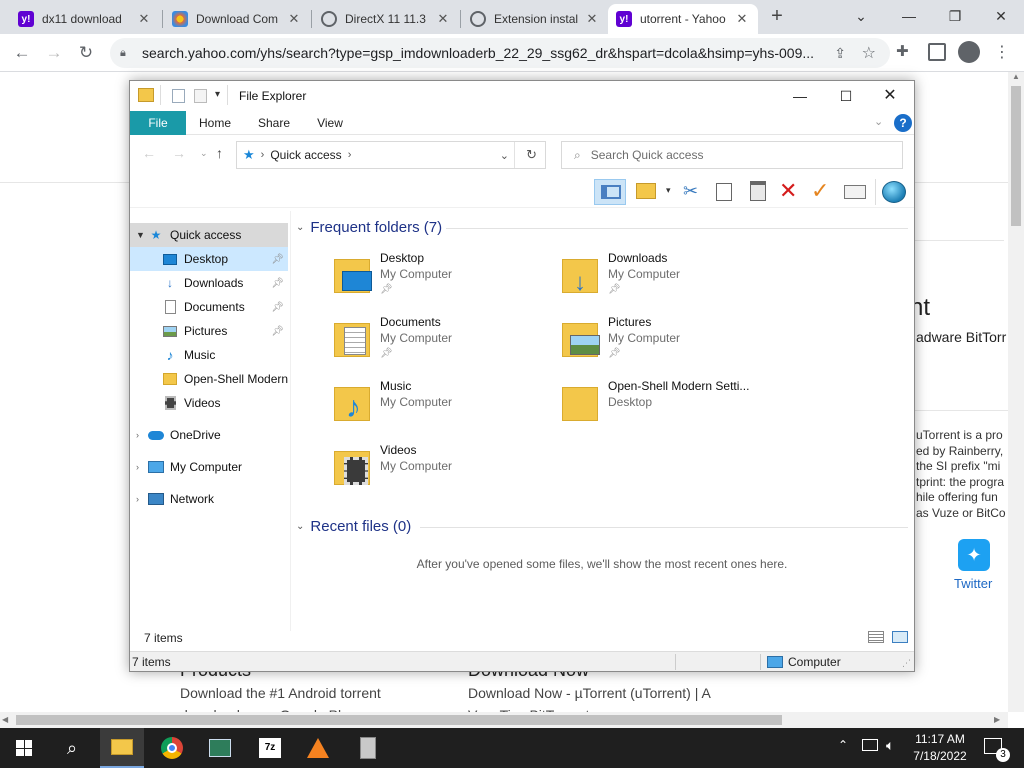 The height and width of the screenshot is (768, 1024). I want to click on folder-tile: Videos My Computer, so click(437, 471).